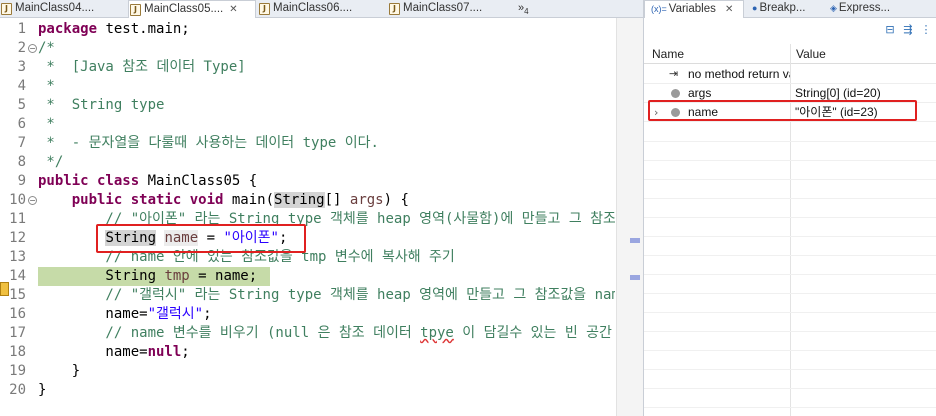 This screenshot has width=936, height=416. Describe the element at coordinates (101, 105) in the screenshot. I see `code-token: * String type` at that location.